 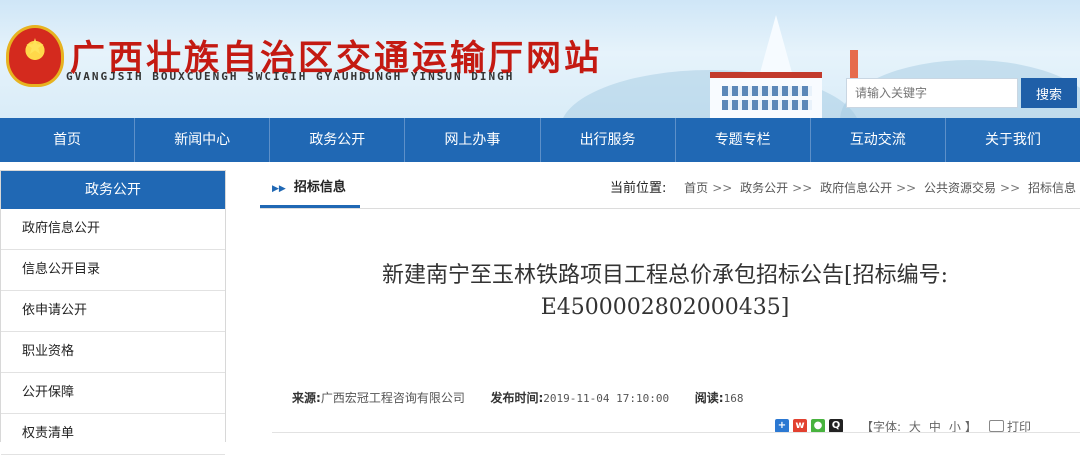 What do you see at coordinates (776, 47) in the screenshot?
I see `building-tower-graphic` at bounding box center [776, 47].